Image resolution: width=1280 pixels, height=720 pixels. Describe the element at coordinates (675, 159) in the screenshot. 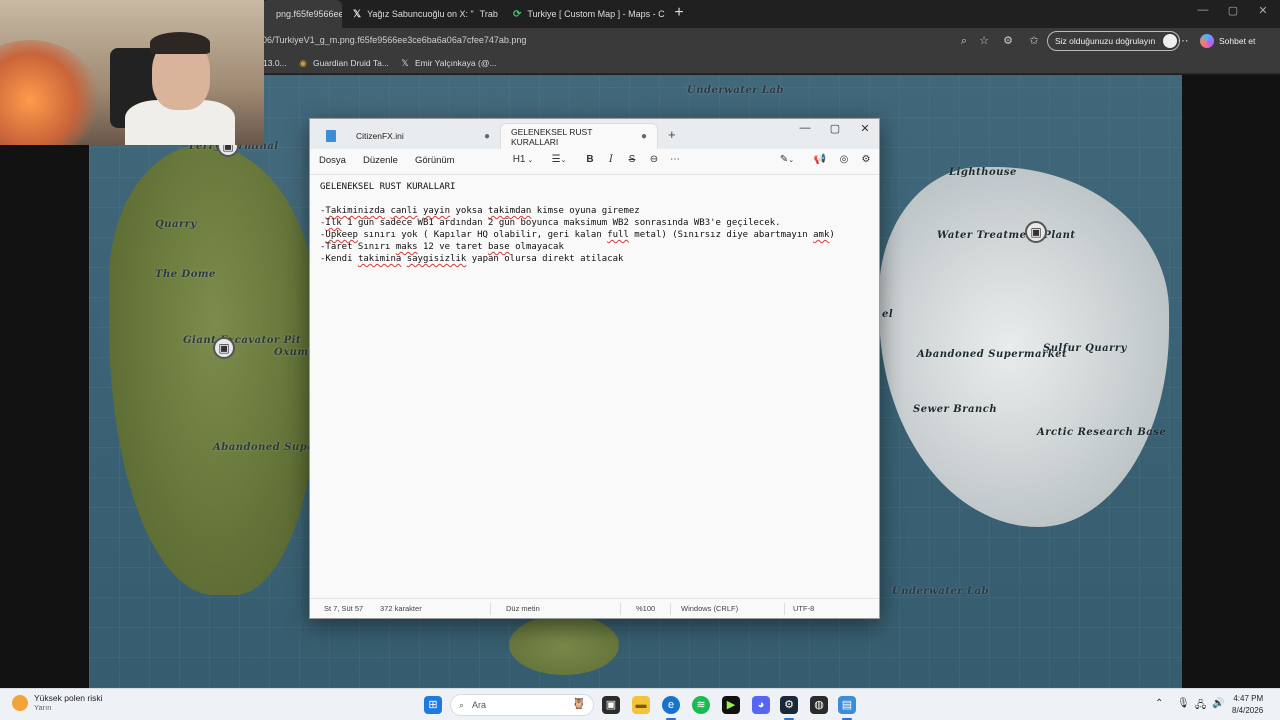

I see `more-formatting-icon: ⋯` at that location.